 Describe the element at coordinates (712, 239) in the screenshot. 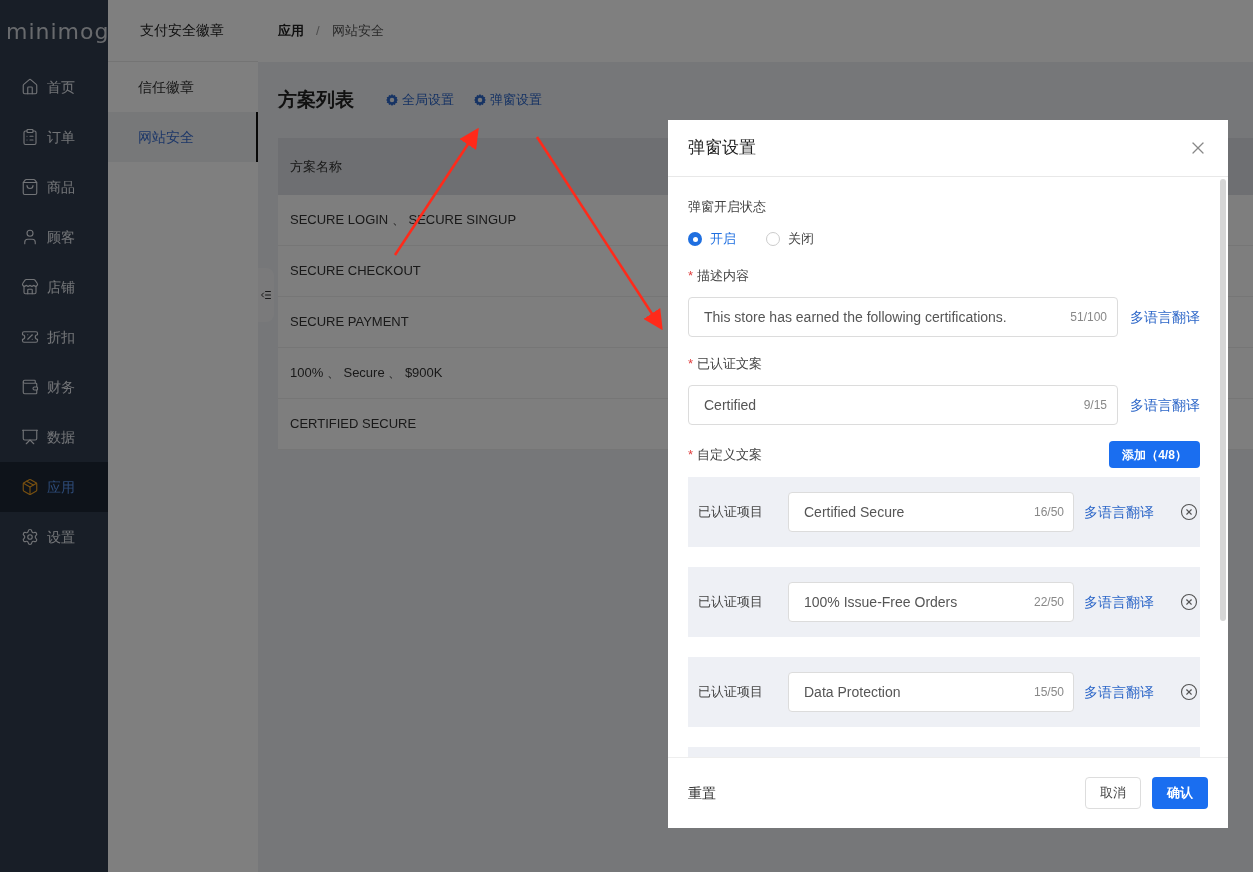

I see `radio-option: 开启` at that location.